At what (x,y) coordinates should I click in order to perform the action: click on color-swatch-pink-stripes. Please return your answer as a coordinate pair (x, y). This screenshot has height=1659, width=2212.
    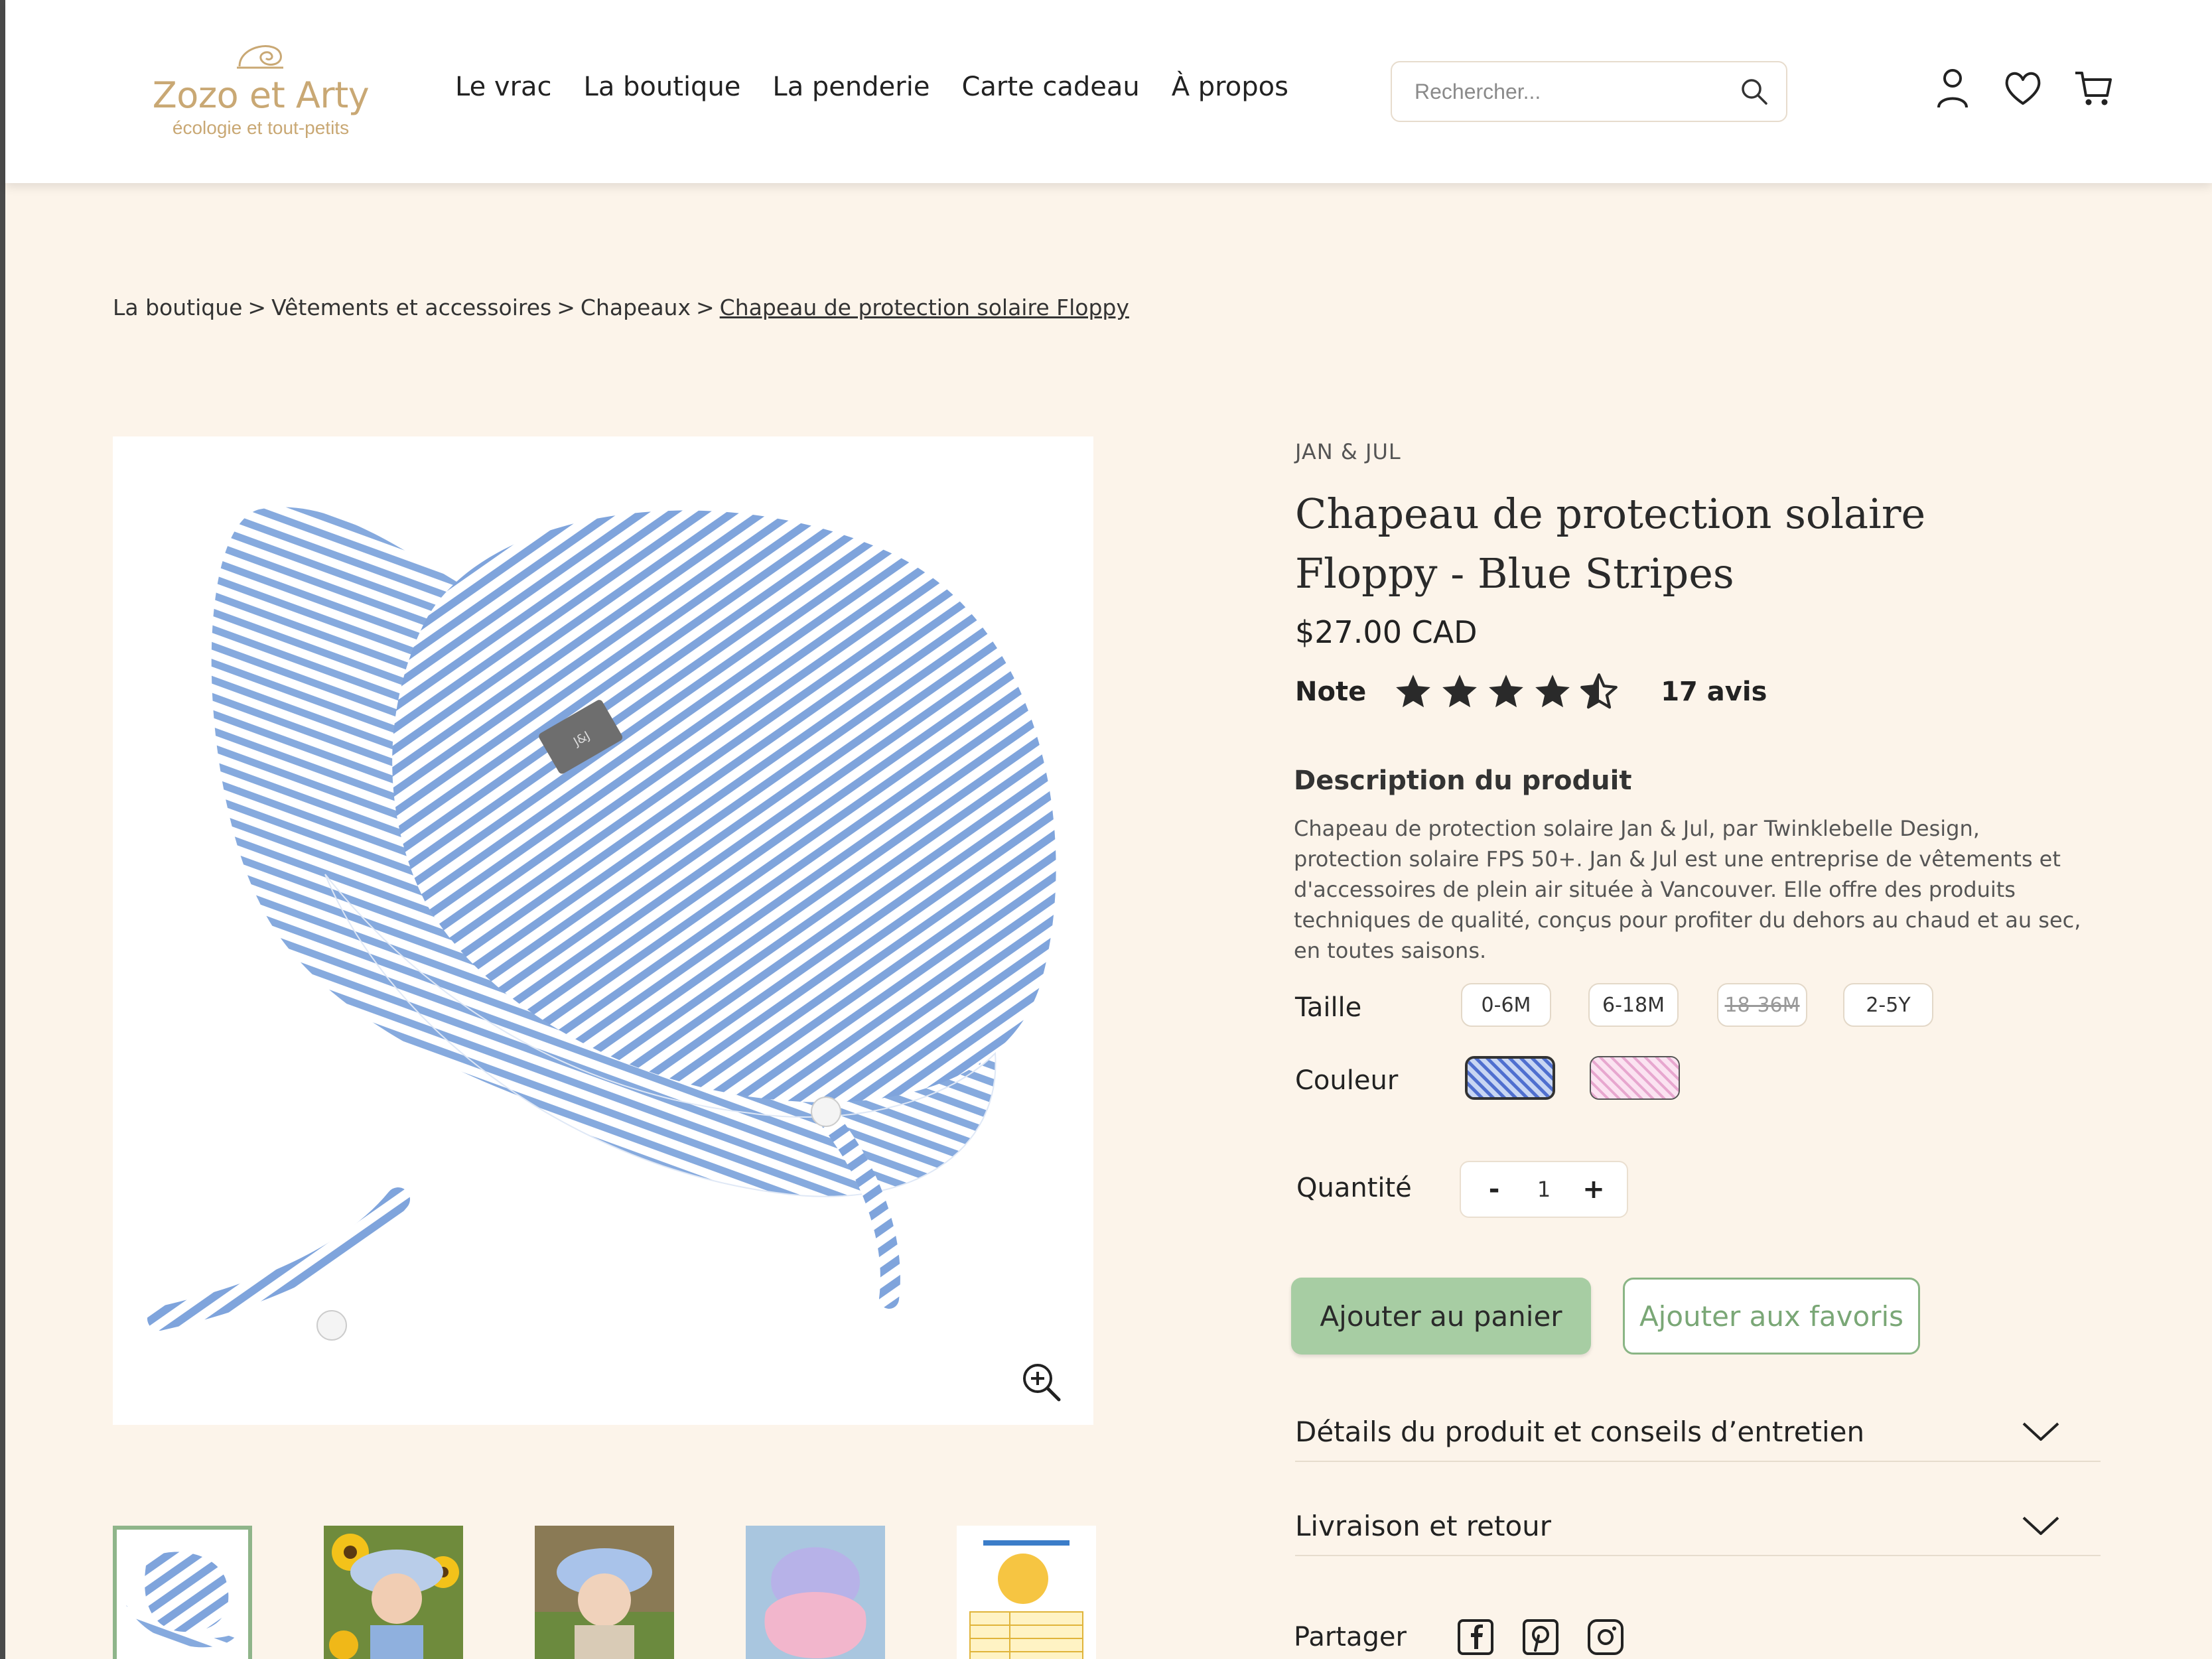
    Looking at the image, I should click on (1635, 1078).